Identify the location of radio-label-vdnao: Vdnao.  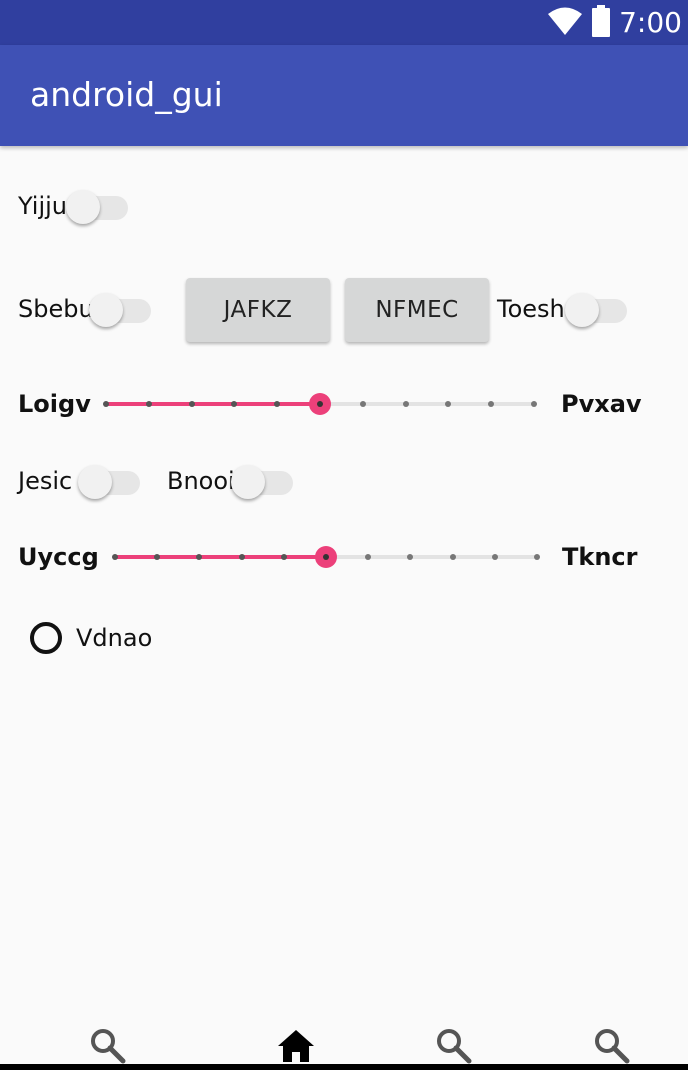
(114, 638).